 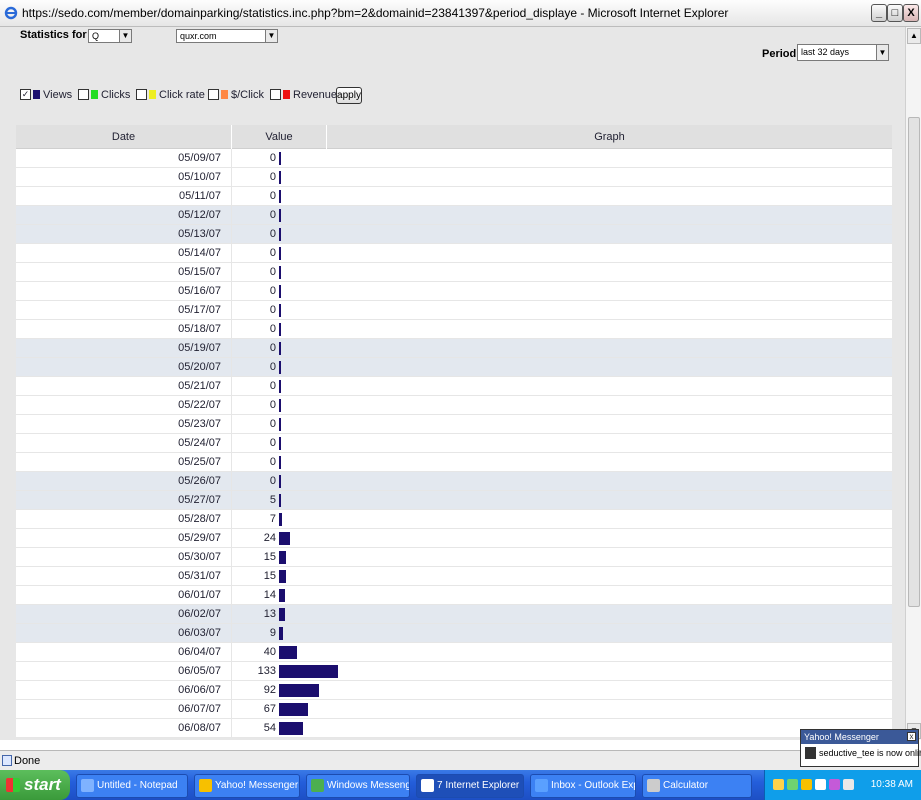 I want to click on domain-select: quxr.com ▼, so click(x=227, y=36).